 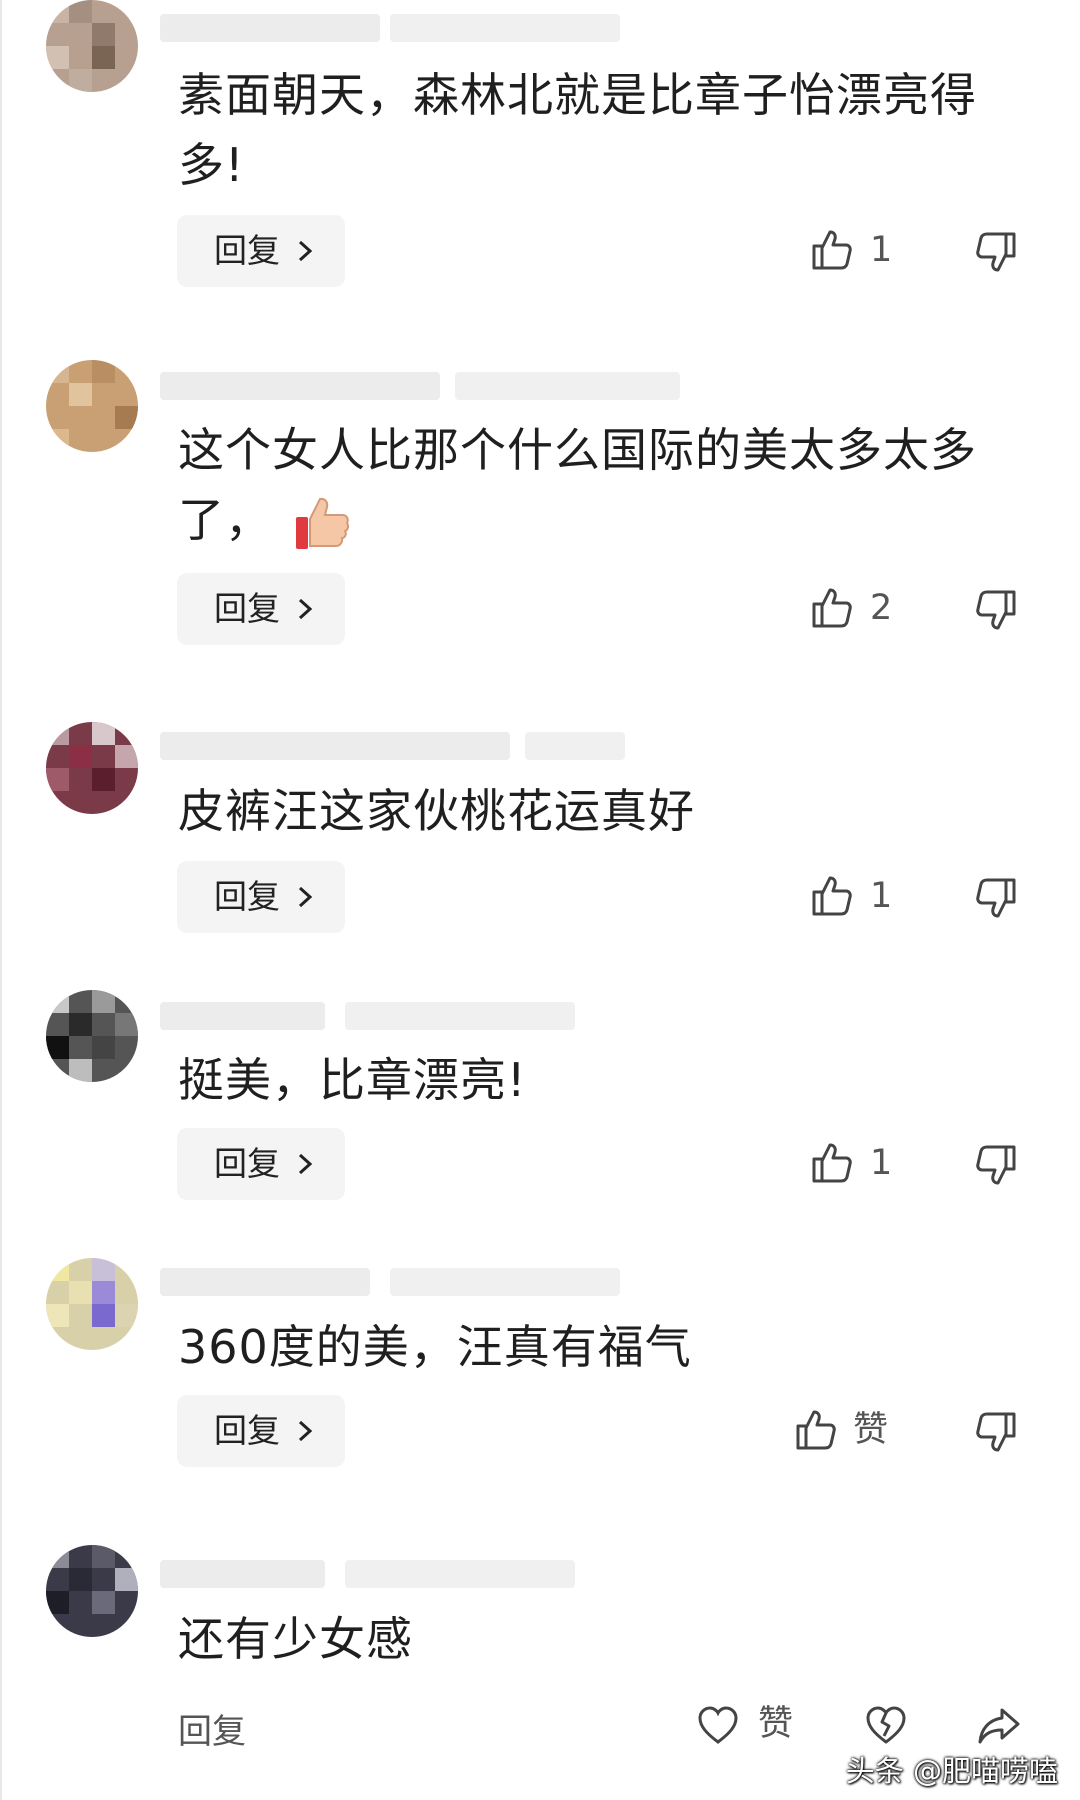 What do you see at coordinates (886, 1725) in the screenshot?
I see `broken-heart-icon` at bounding box center [886, 1725].